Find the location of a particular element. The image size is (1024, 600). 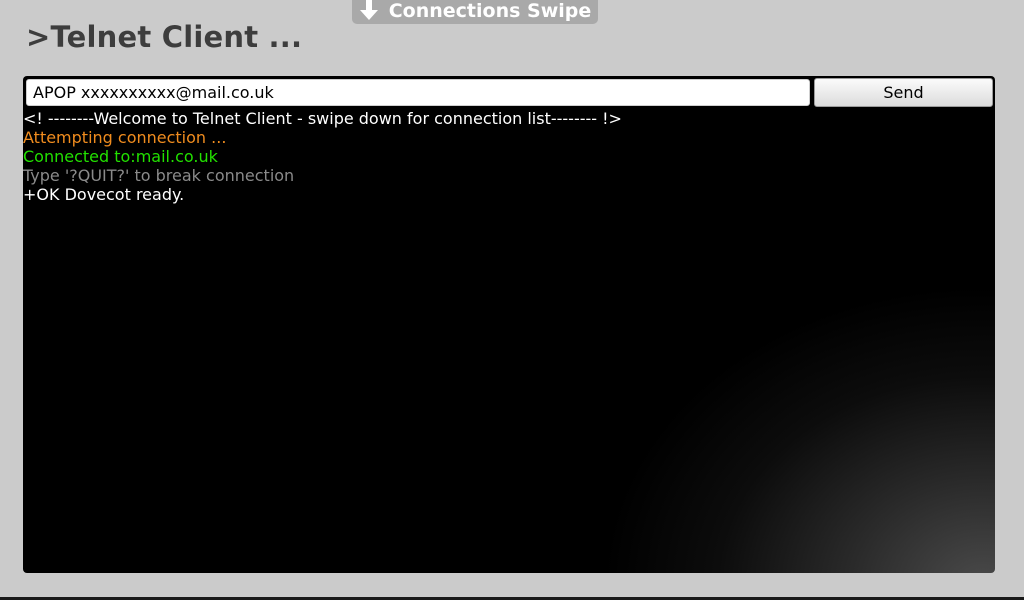

send-button: Send is located at coordinates (903, 92).